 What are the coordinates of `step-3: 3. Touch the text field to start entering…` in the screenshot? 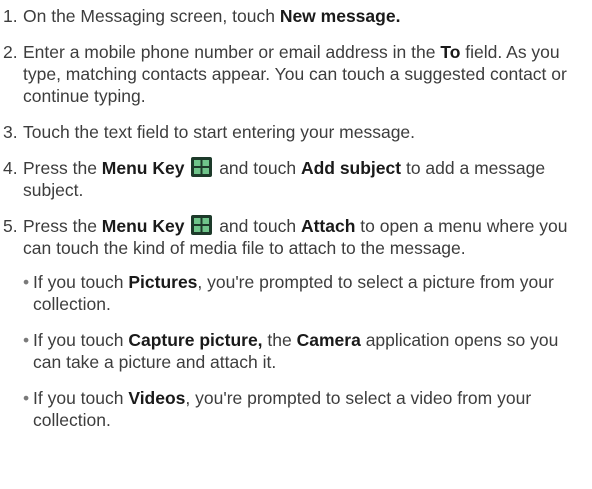 It's located at (293, 132).